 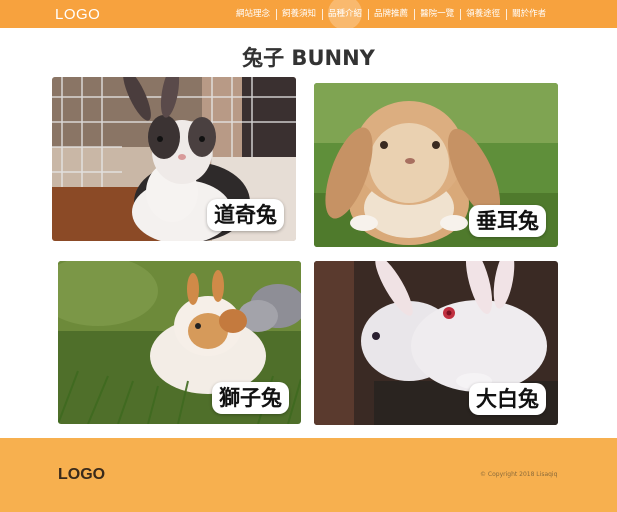 I want to click on nav-item-brands: 品牌推薦, so click(x=391, y=14).